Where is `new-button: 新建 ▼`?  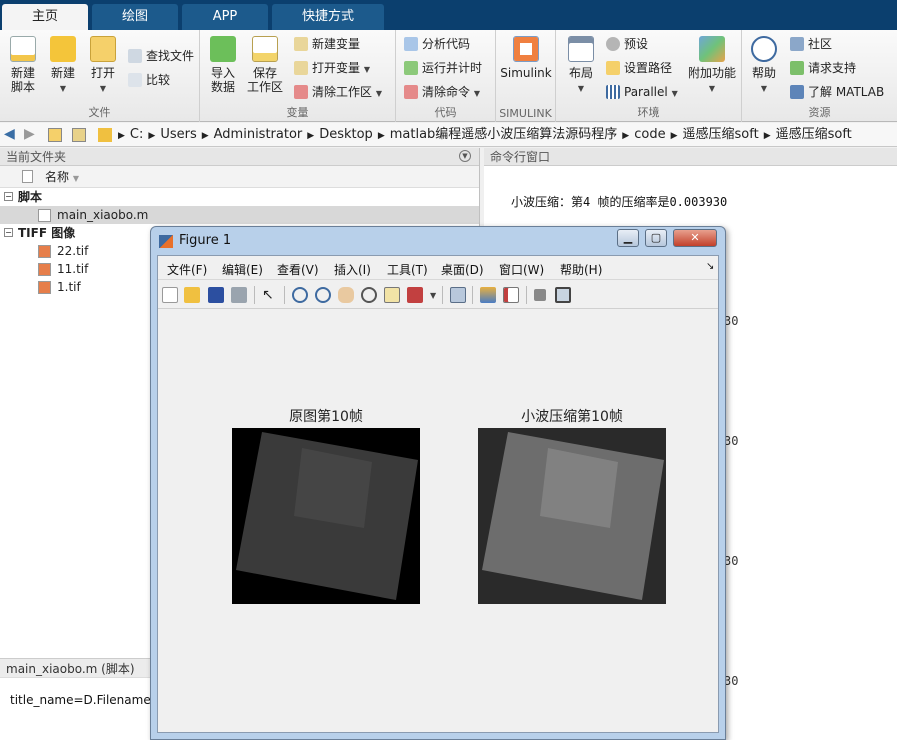 new-button: 新建 ▼ is located at coordinates (63, 66).